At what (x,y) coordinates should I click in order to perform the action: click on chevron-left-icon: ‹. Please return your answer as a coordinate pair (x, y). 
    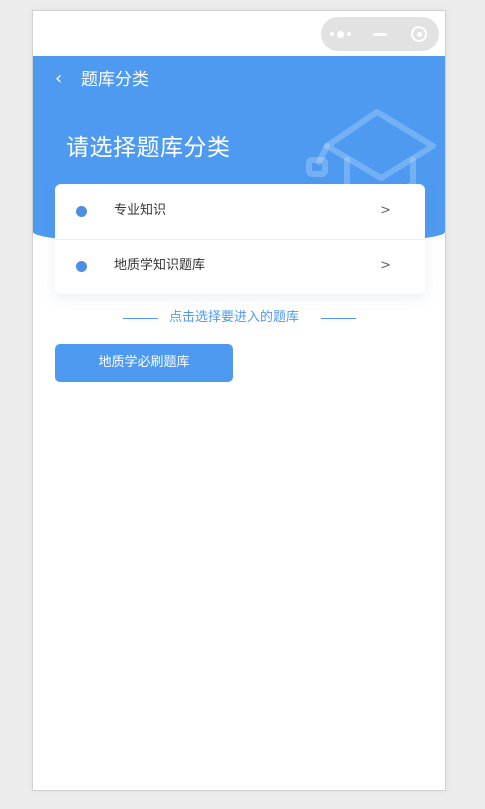
    Looking at the image, I should click on (62, 79).